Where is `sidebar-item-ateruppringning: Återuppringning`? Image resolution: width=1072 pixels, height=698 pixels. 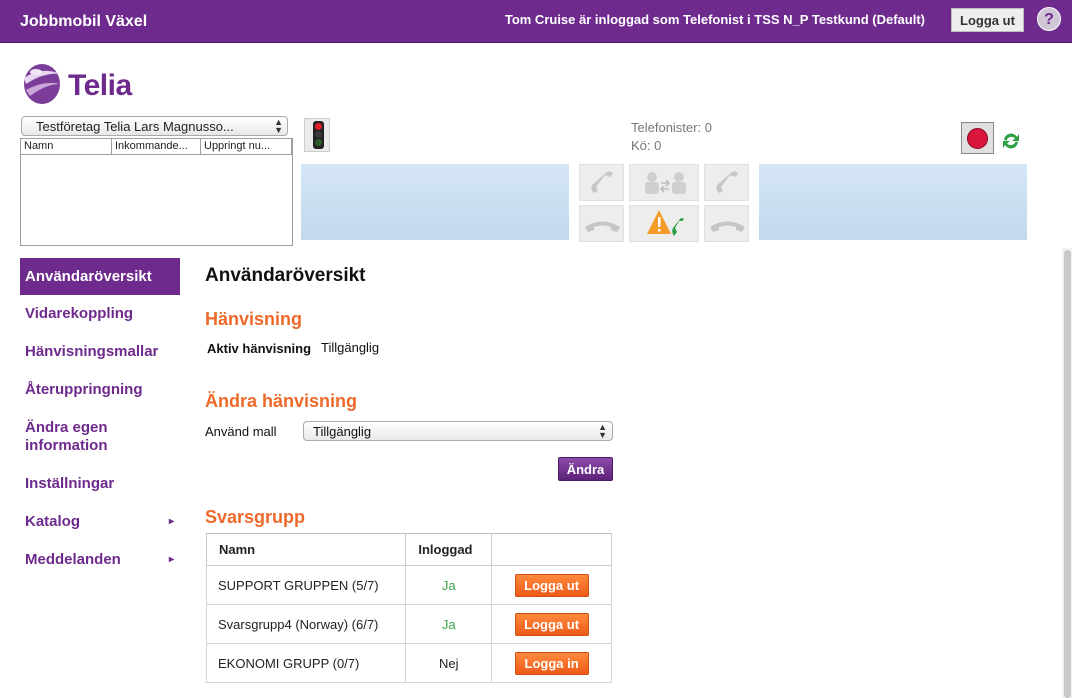 sidebar-item-ateruppringning: Återuppringning is located at coordinates (100, 390).